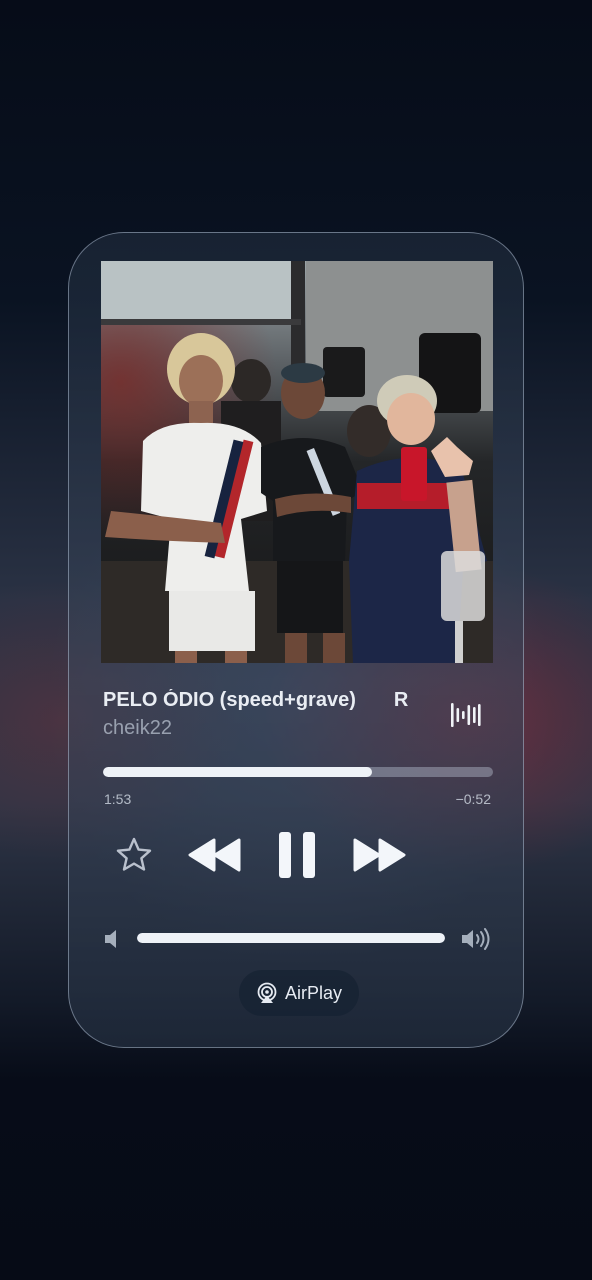 Image resolution: width=592 pixels, height=1280 pixels. Describe the element at coordinates (137, 728) in the screenshot. I see `artist-name: cheik22` at that location.